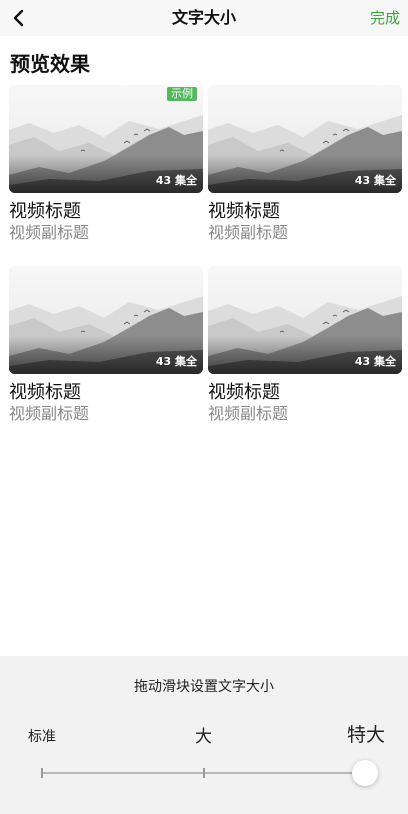  I want to click on slider-hint: 拖动滑块设置文字大小, so click(204, 687).